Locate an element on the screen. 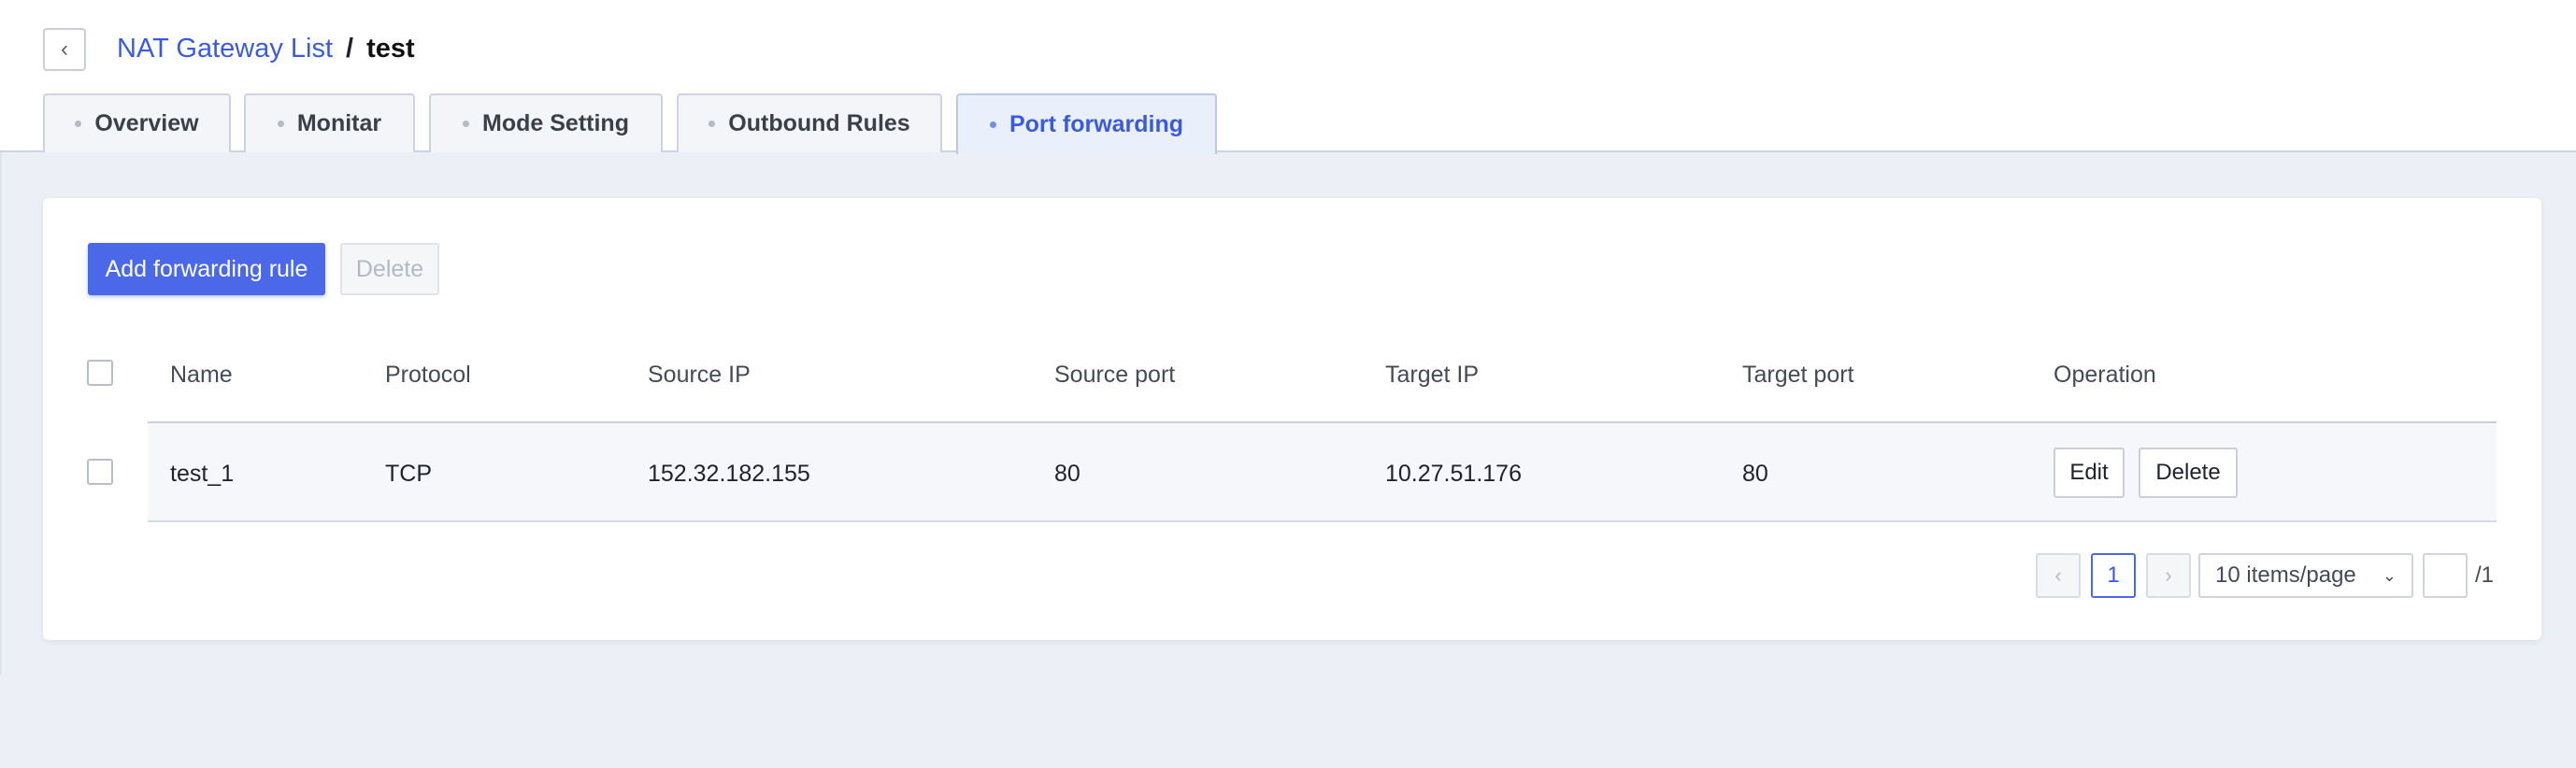 The width and height of the screenshot is (2576, 768). tab-label: Port forwarding is located at coordinates (1096, 124).